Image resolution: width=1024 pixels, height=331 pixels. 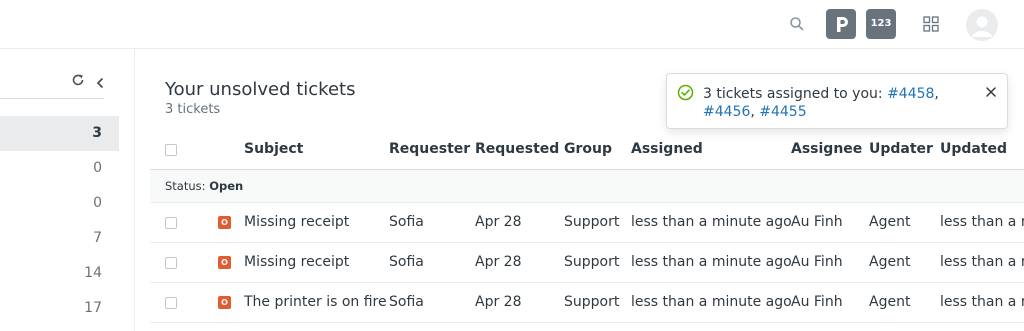 What do you see at coordinates (910, 94) in the screenshot?
I see `ticket-link-4458: #4458` at bounding box center [910, 94].